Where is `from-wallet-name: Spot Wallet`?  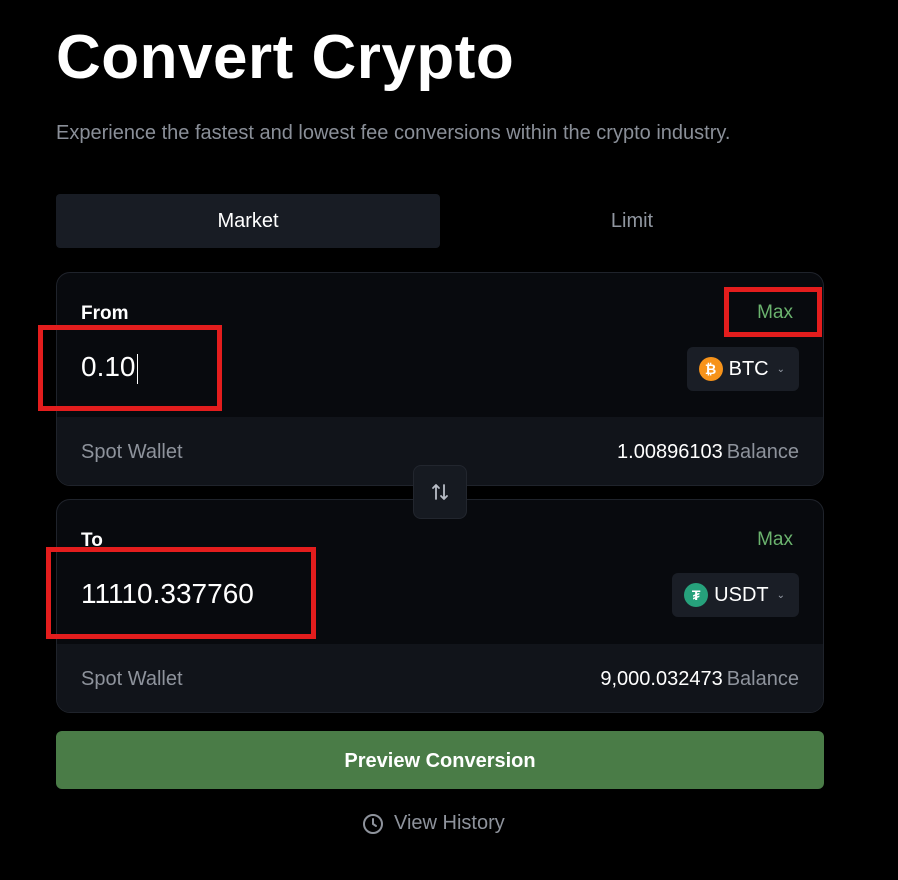 from-wallet-name: Spot Wallet is located at coordinates (132, 452).